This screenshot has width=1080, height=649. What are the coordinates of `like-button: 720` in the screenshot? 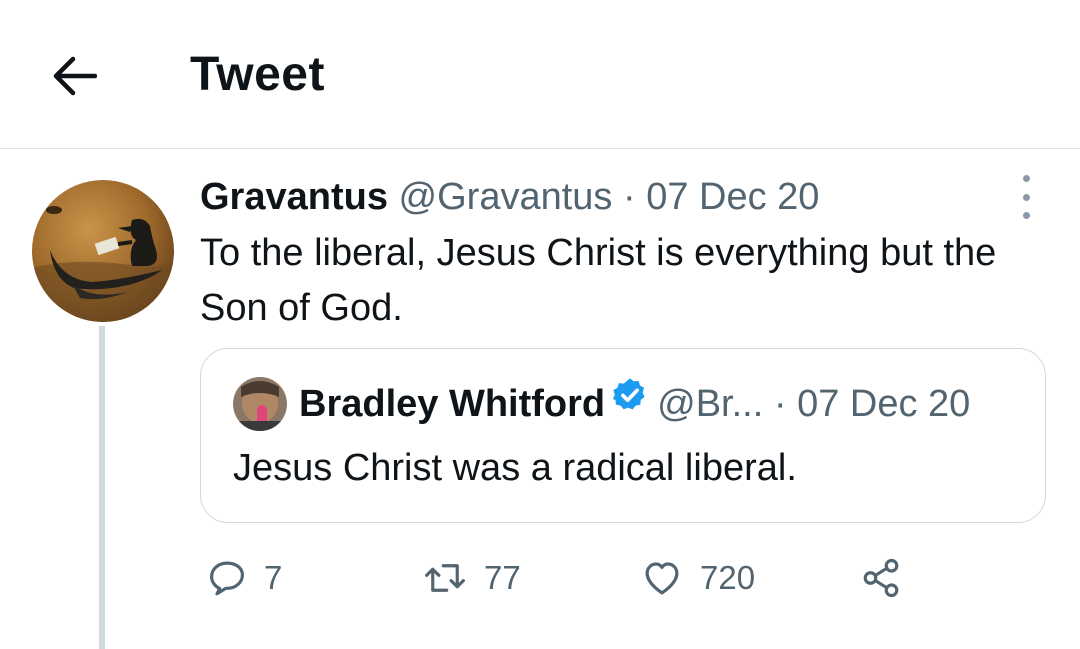 It's located at (697, 578).